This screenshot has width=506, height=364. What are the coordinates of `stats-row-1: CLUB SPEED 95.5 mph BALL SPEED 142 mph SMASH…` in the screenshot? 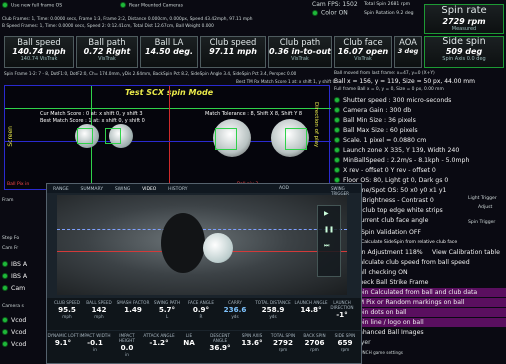 It's located at (204, 314).